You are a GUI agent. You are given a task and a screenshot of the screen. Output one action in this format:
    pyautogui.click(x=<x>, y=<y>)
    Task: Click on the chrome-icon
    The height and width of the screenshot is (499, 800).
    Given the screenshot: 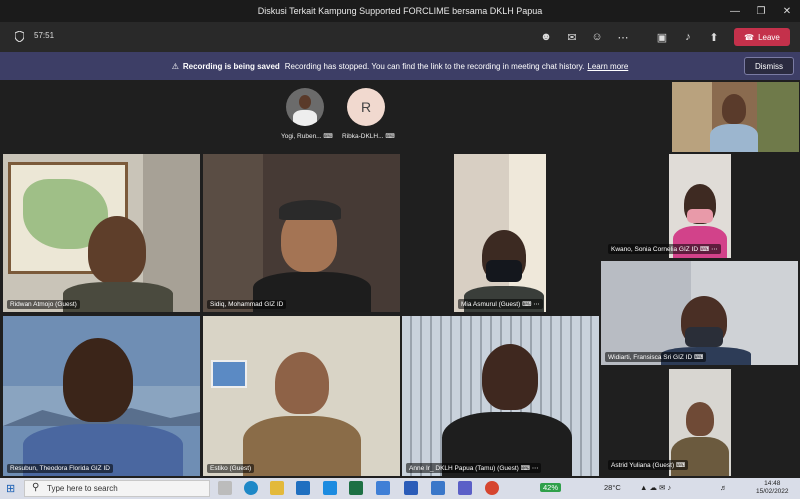 What is the action you would take?
    pyautogui.click(x=492, y=488)
    